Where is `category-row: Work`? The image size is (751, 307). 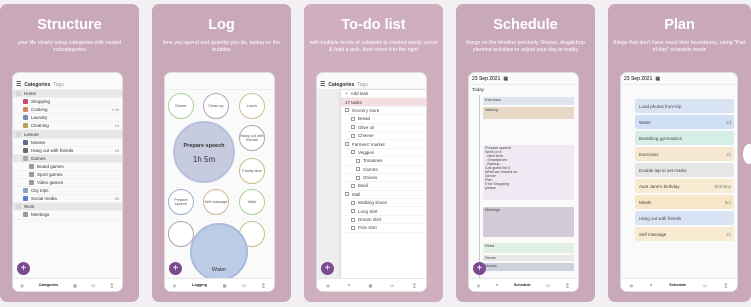 category-row: Work is located at coordinates (67, 207).